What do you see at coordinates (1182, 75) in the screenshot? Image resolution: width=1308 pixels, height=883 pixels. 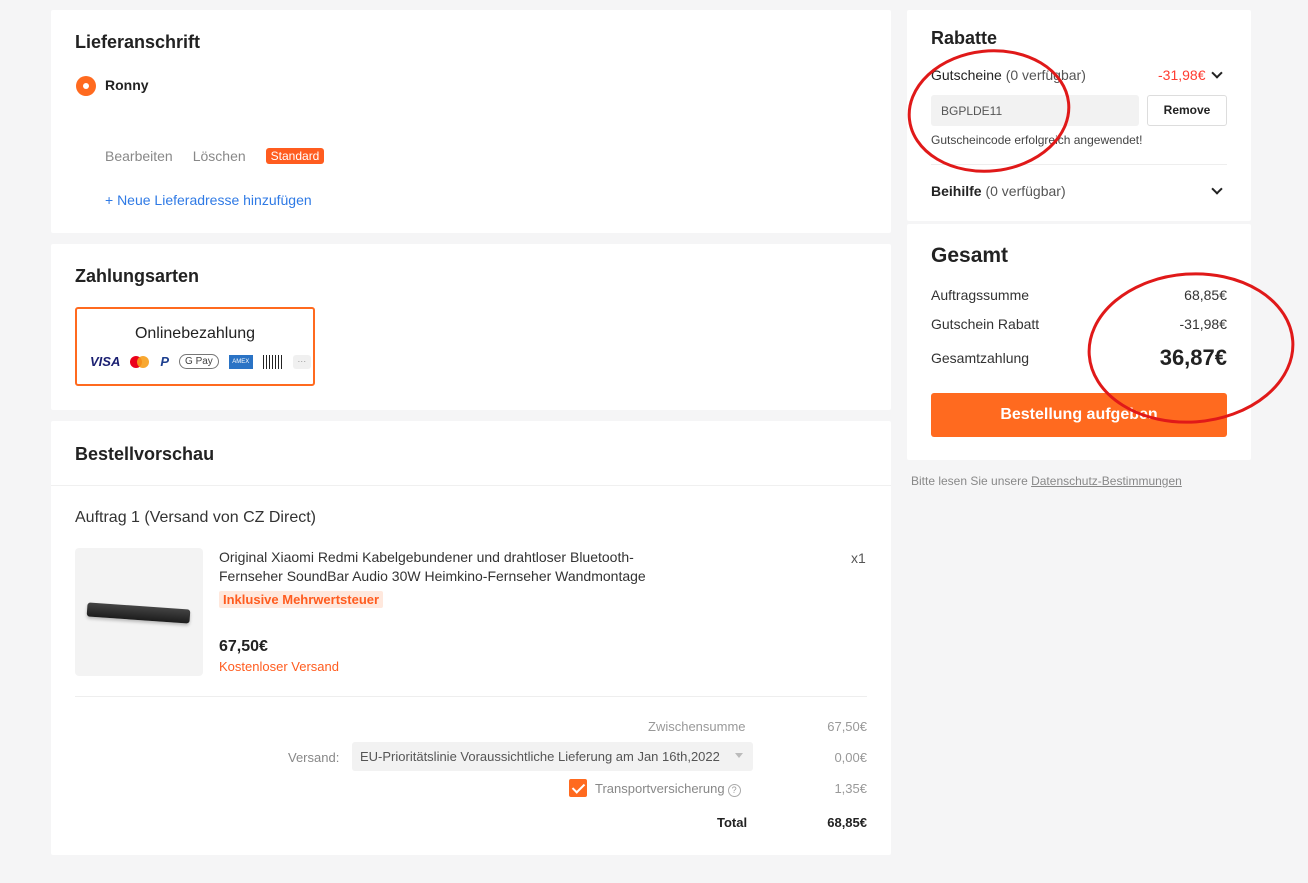 I see `coupon-discount-value: -31,98€` at bounding box center [1182, 75].